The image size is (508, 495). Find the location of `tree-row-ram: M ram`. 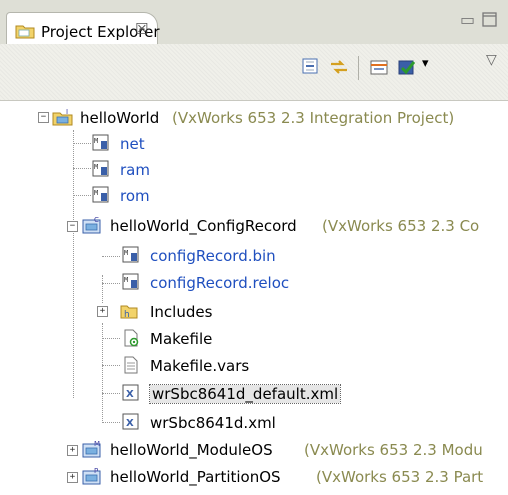

tree-row-ram: M ram is located at coordinates (100, 170).